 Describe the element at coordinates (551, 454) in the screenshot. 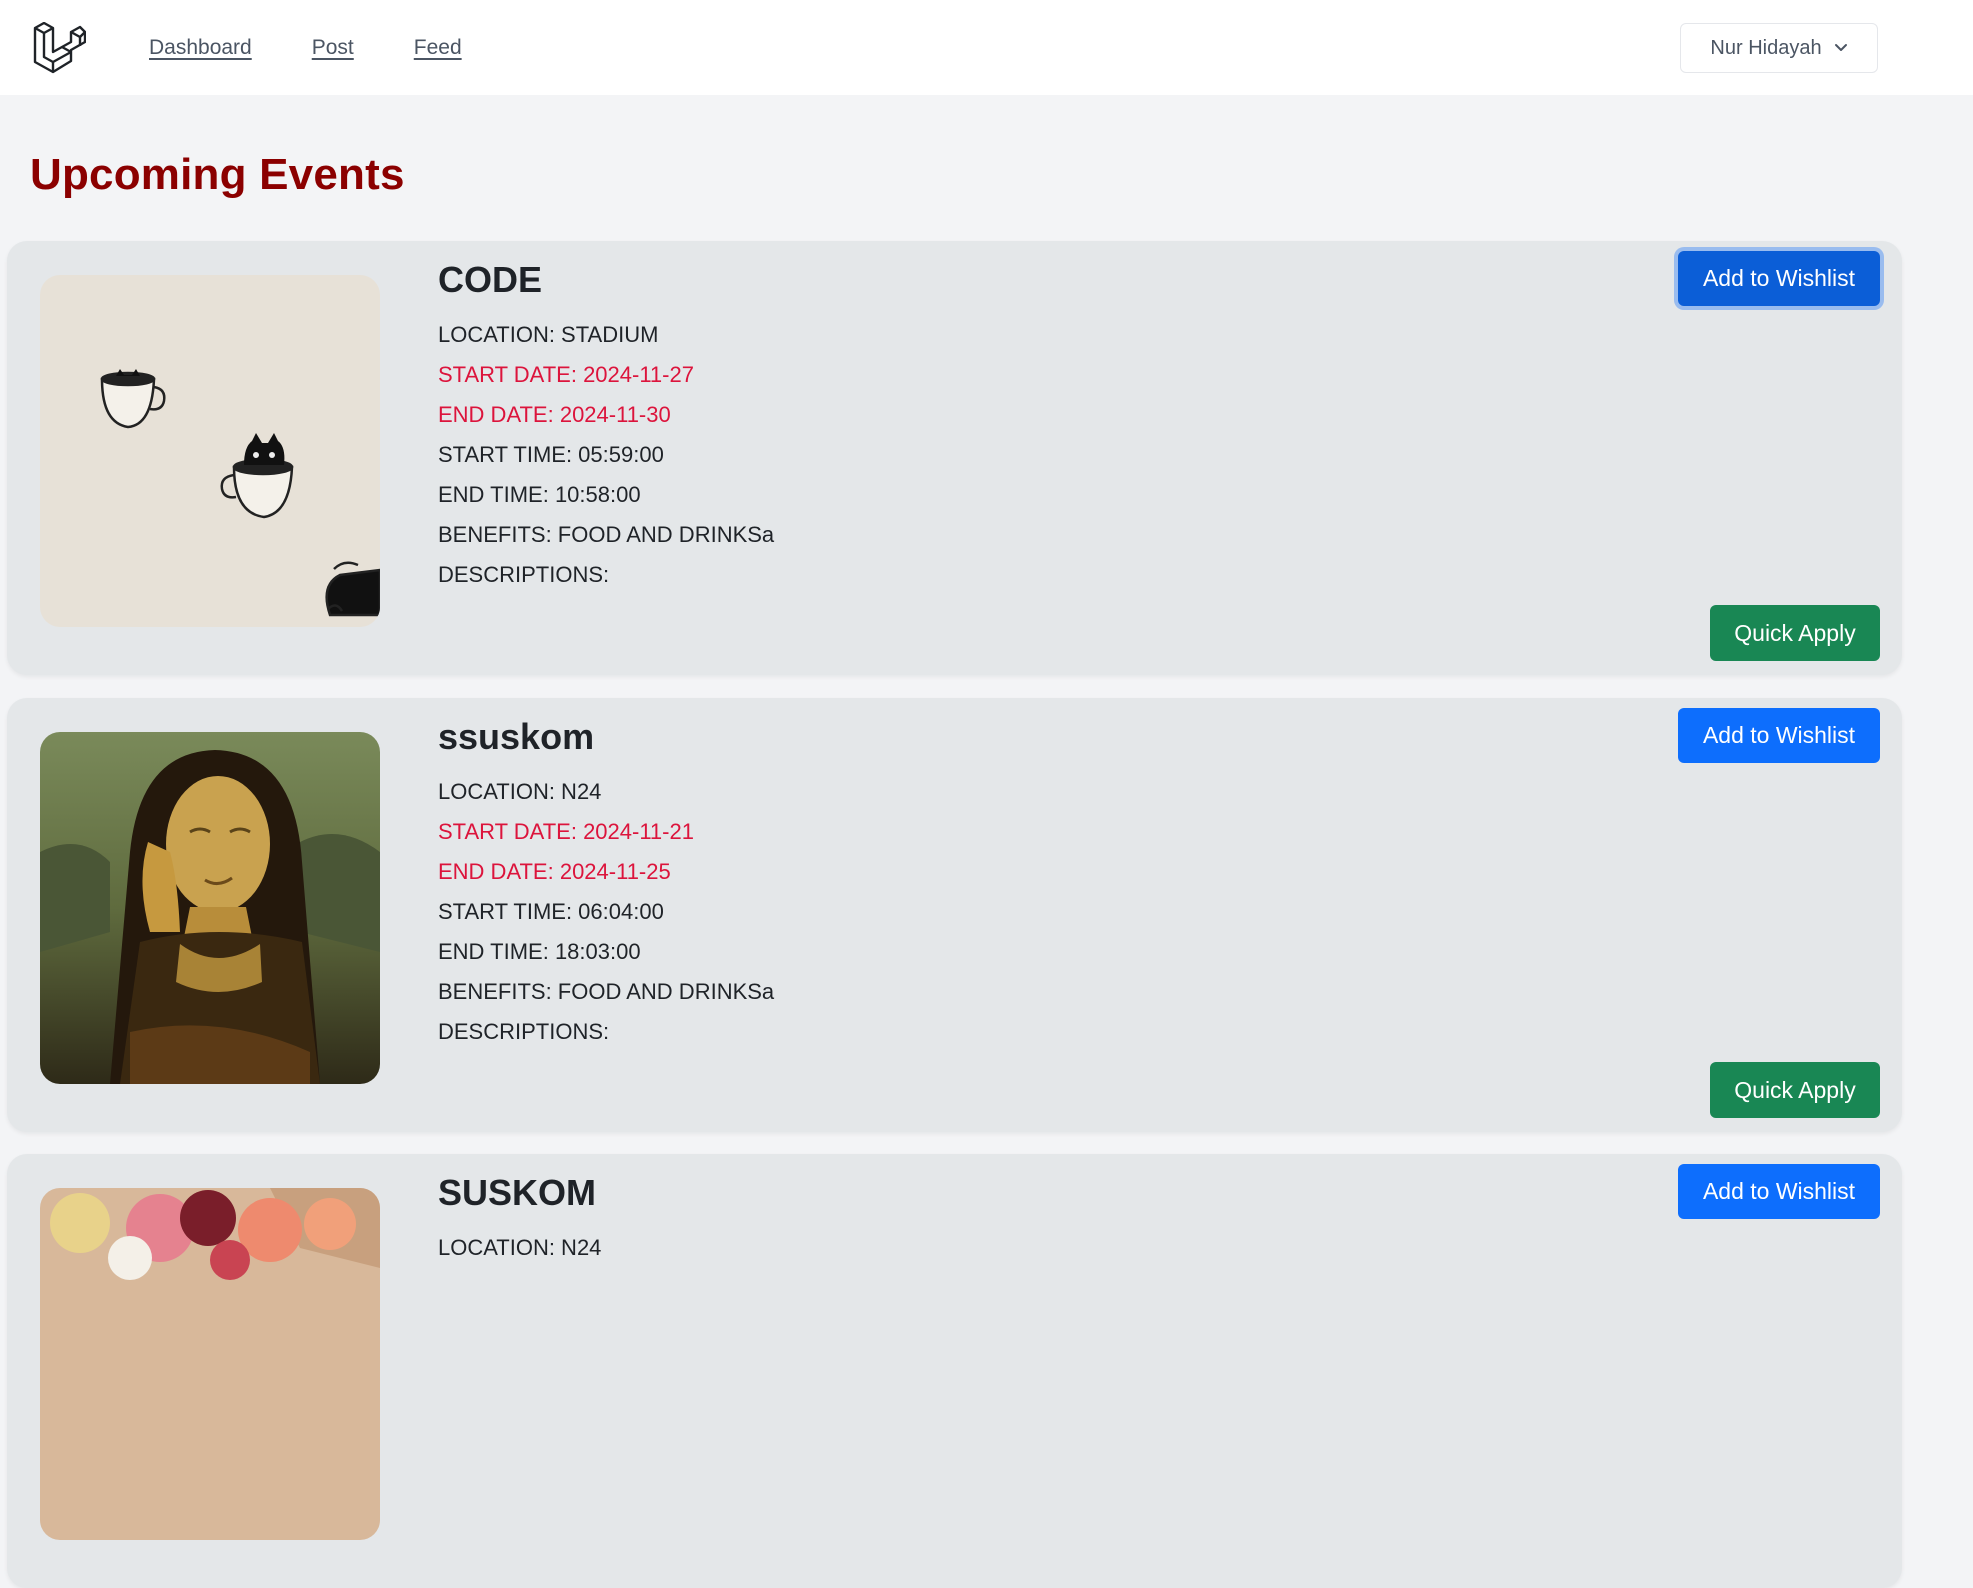

I see `event-start-time: START TIME: 05:59:00` at that location.